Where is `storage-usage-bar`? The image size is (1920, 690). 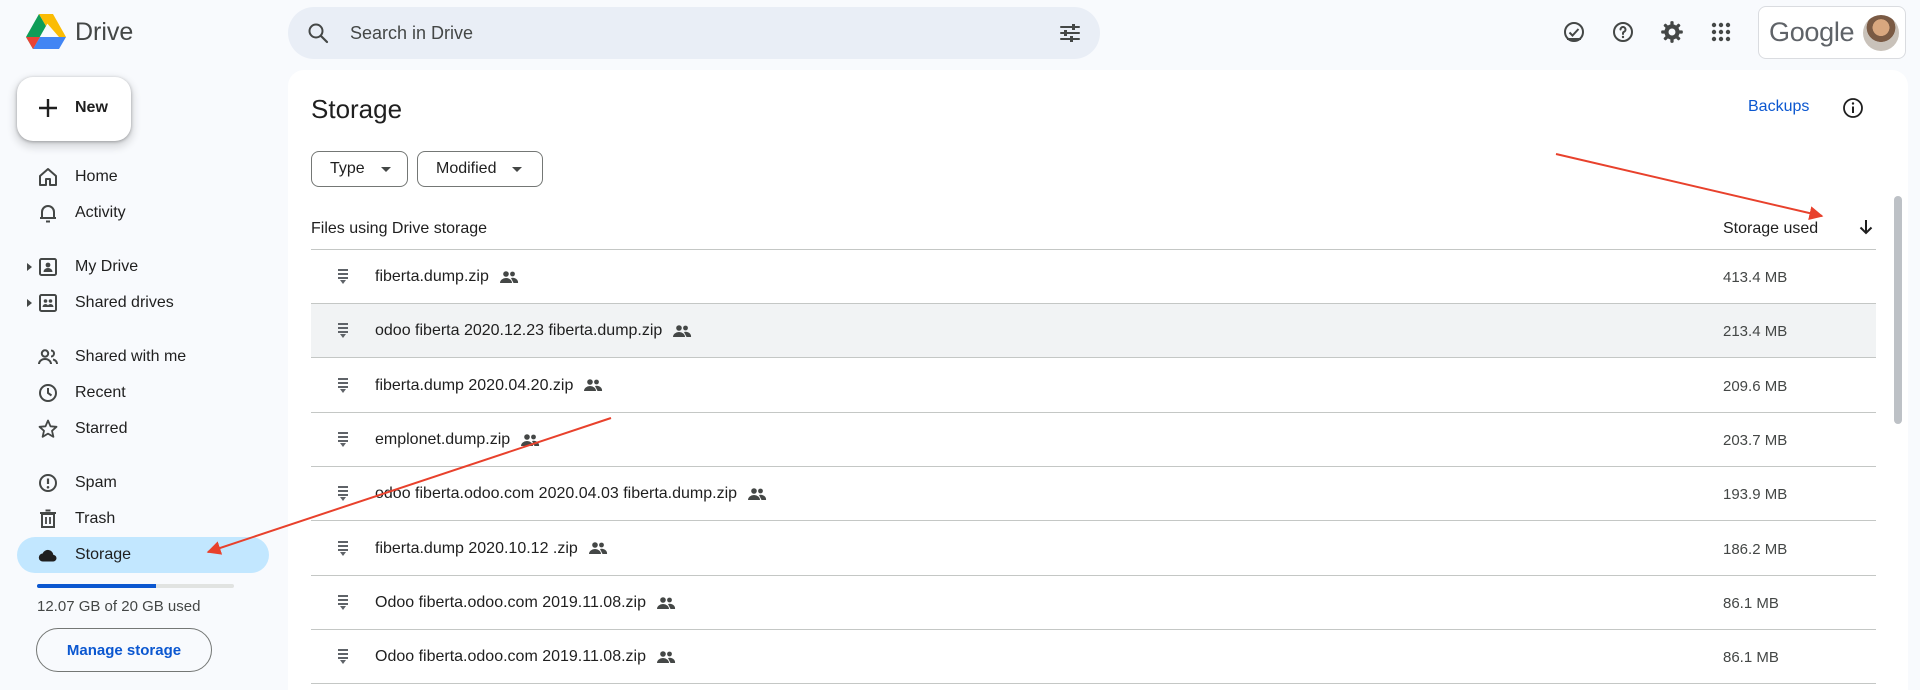
storage-usage-bar is located at coordinates (135, 586).